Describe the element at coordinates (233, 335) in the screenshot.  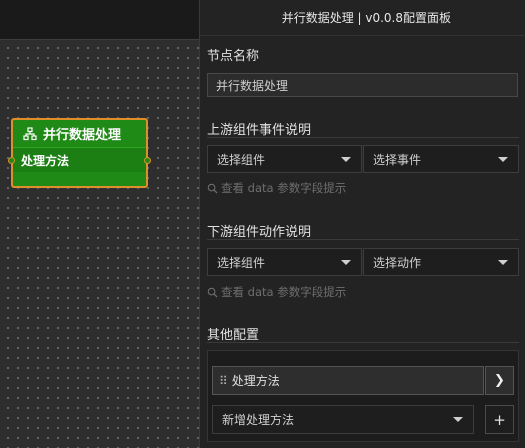
I see `other-config-title: 其他配置` at that location.